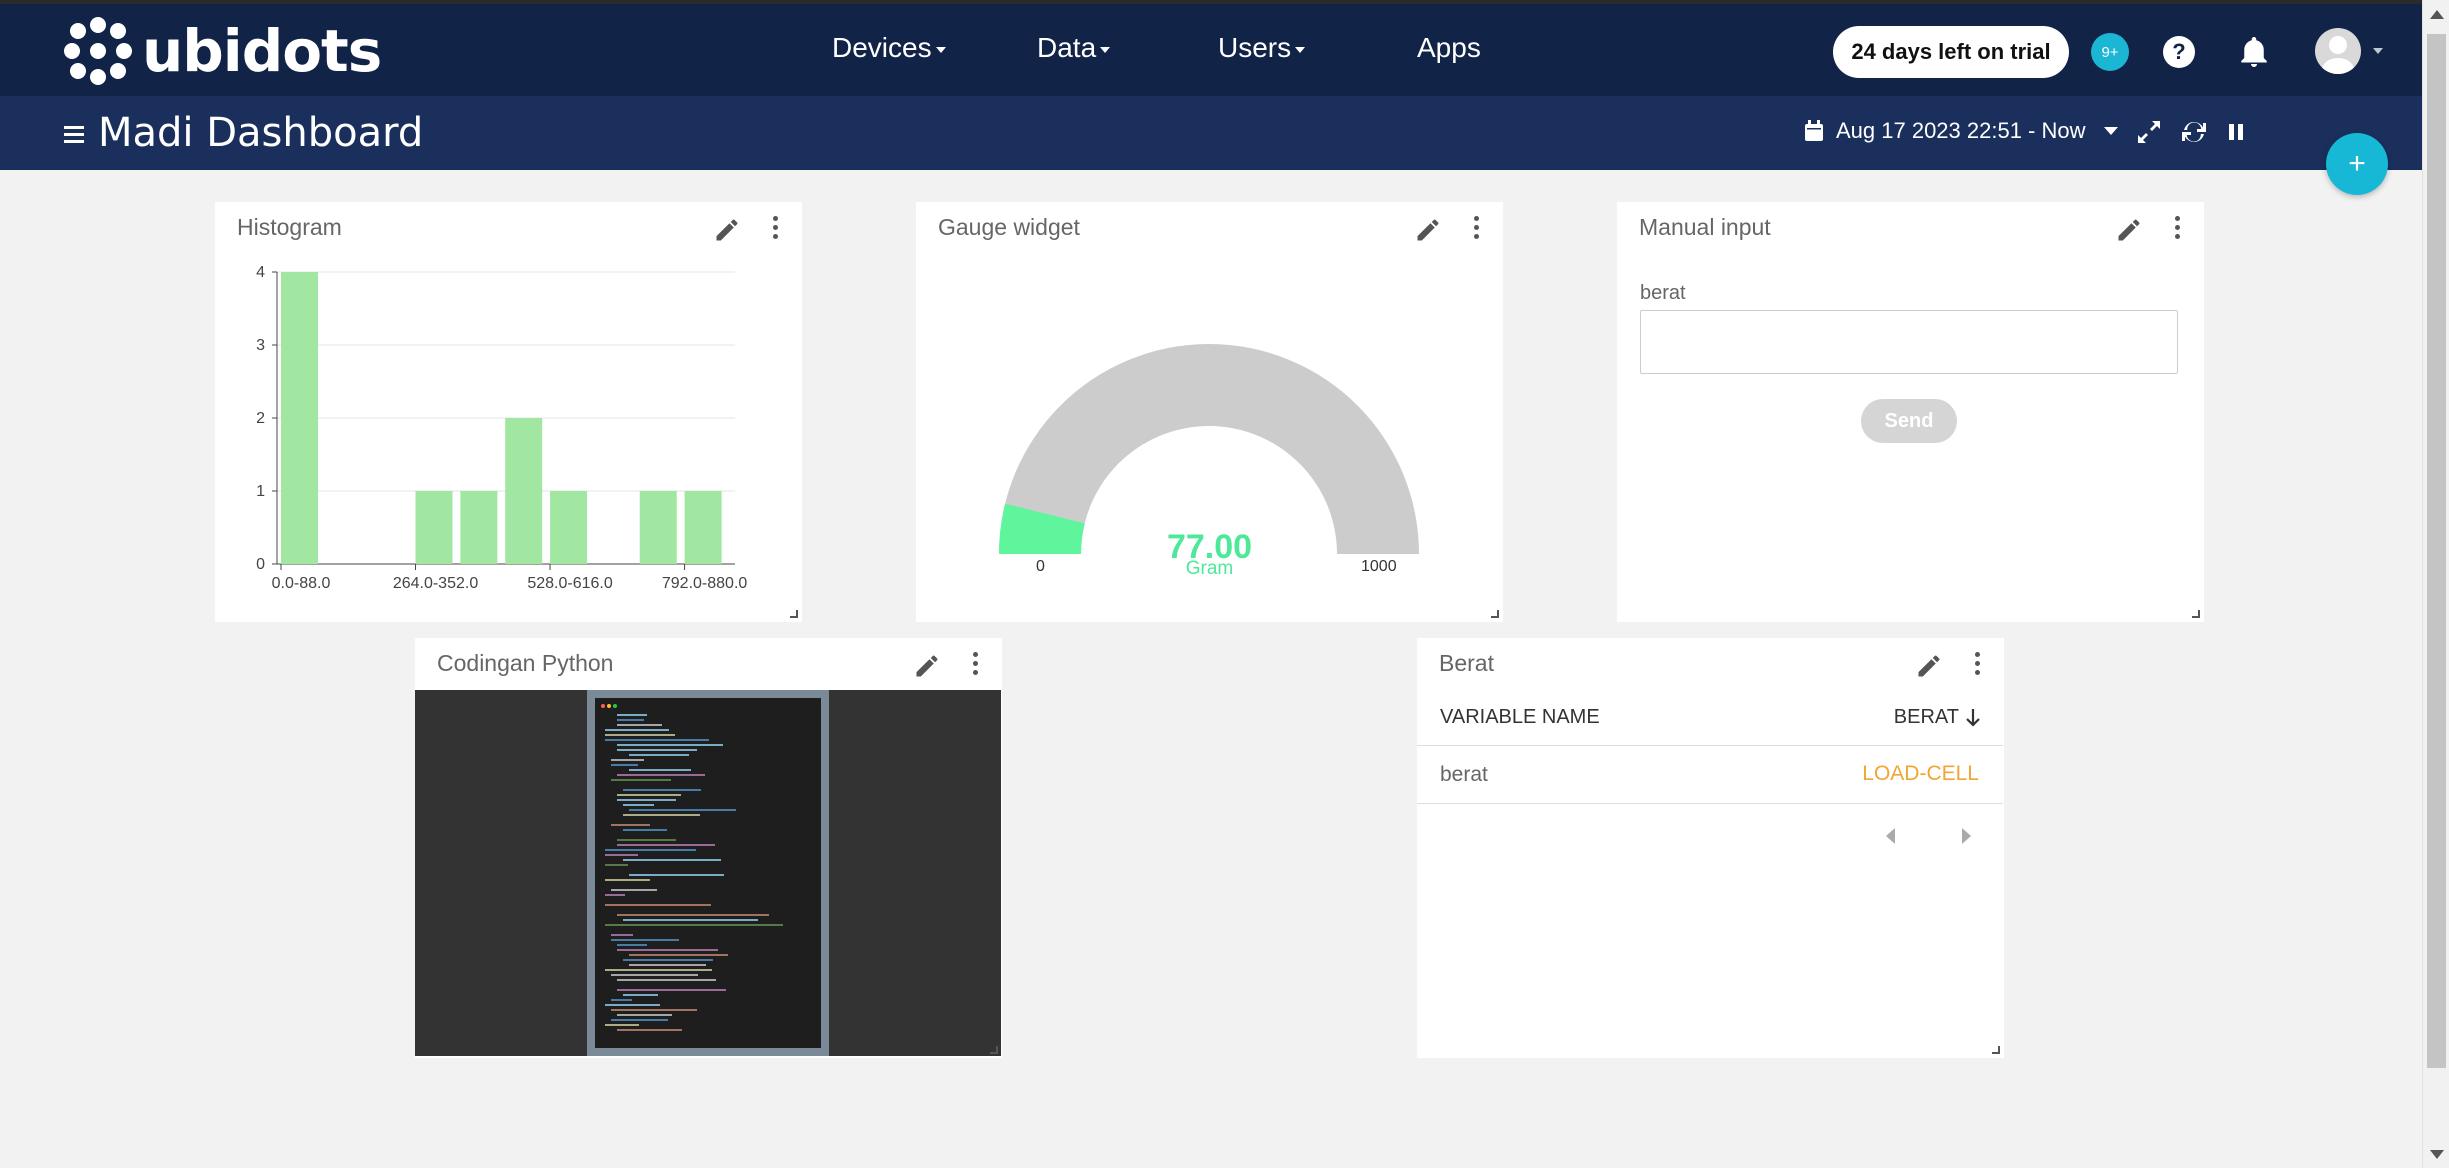  Describe the element at coordinates (2357, 164) in the screenshot. I see `add-widget-button: +` at that location.